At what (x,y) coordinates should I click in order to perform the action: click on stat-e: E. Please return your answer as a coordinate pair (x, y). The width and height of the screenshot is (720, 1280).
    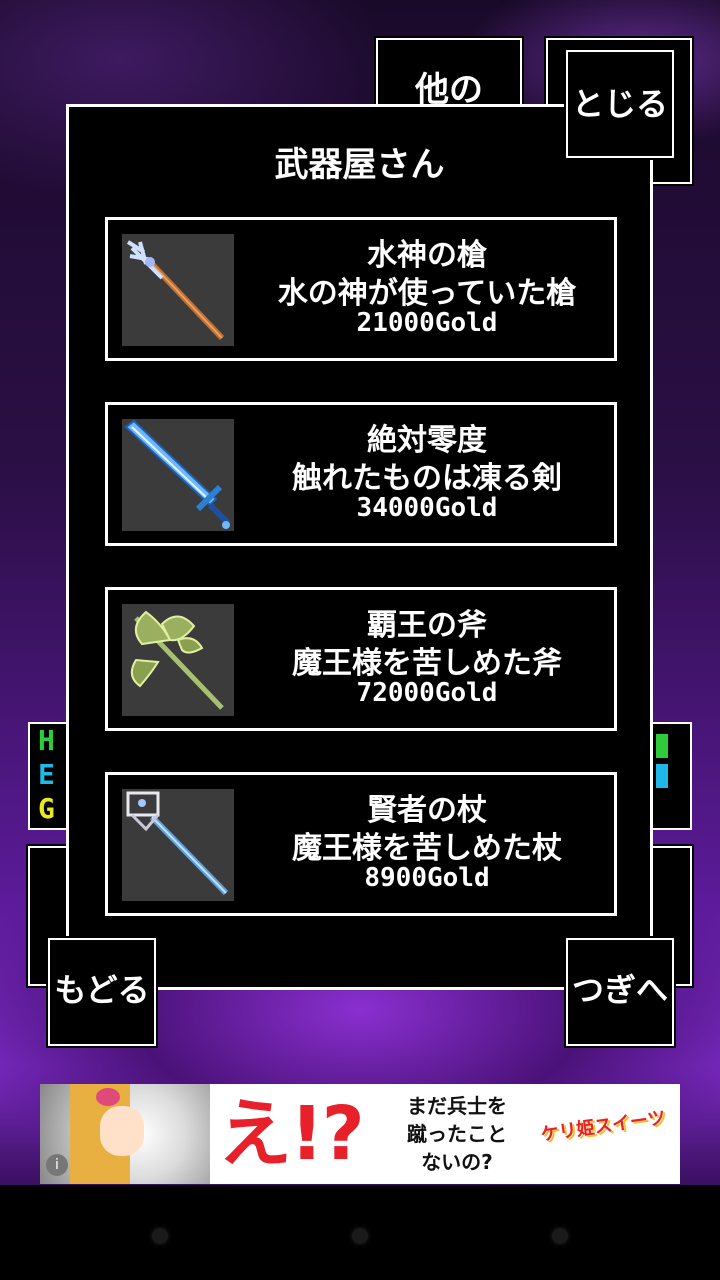
    Looking at the image, I should click on (46, 774).